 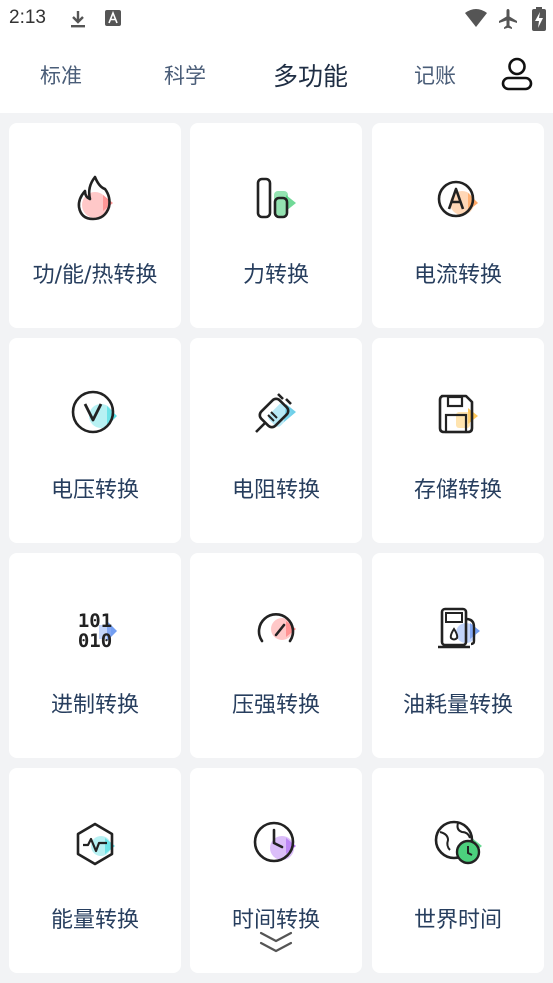 I want to click on card-world-time: 世界时间, so click(x=458, y=870).